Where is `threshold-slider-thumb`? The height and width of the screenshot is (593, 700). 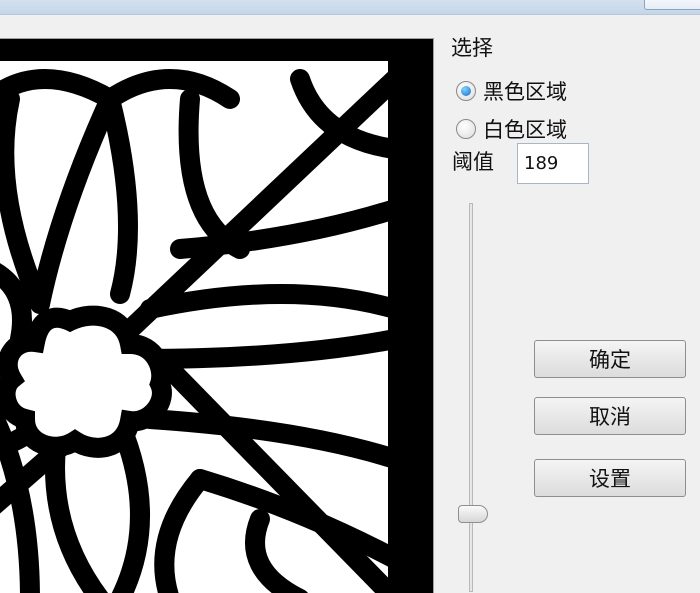
threshold-slider-thumb is located at coordinates (473, 514).